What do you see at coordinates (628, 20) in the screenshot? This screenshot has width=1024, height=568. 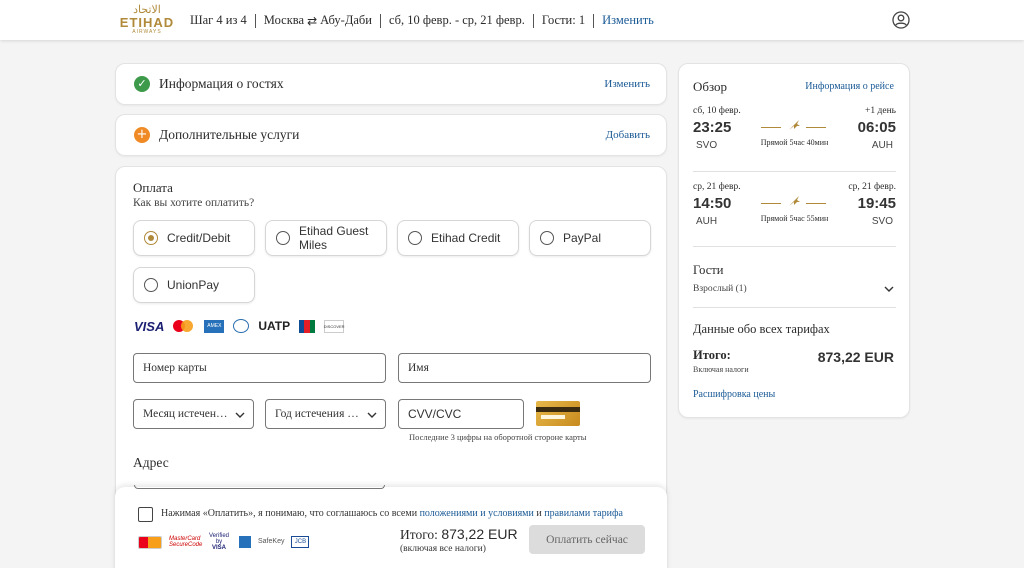 I see `change-trip-link: Изменить` at bounding box center [628, 20].